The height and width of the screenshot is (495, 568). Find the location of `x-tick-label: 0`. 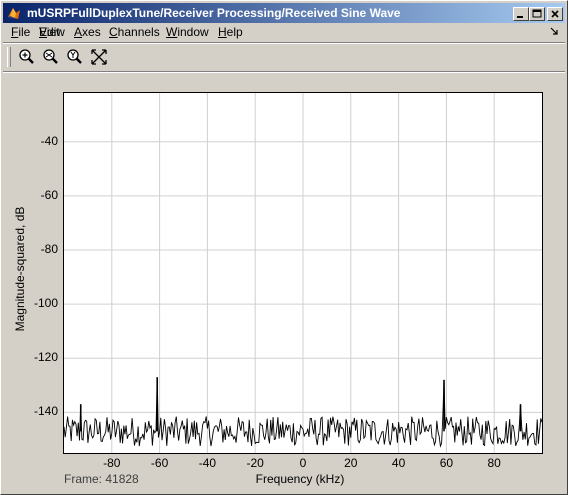

x-tick-label: 0 is located at coordinates (303, 463).